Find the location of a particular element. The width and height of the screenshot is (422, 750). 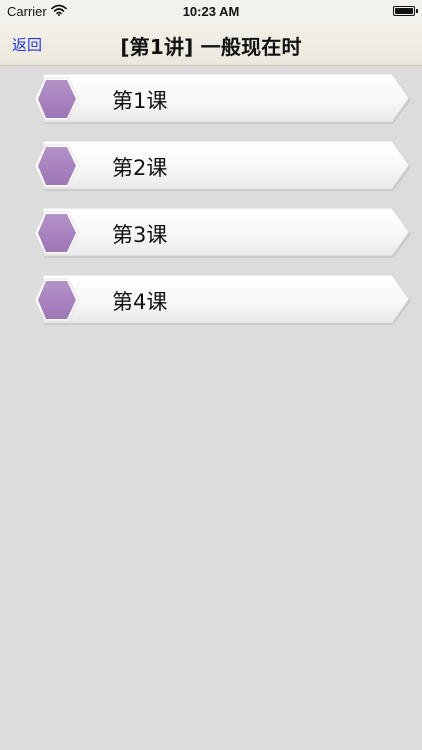

lesson-label: 第3课 is located at coordinates (140, 235).